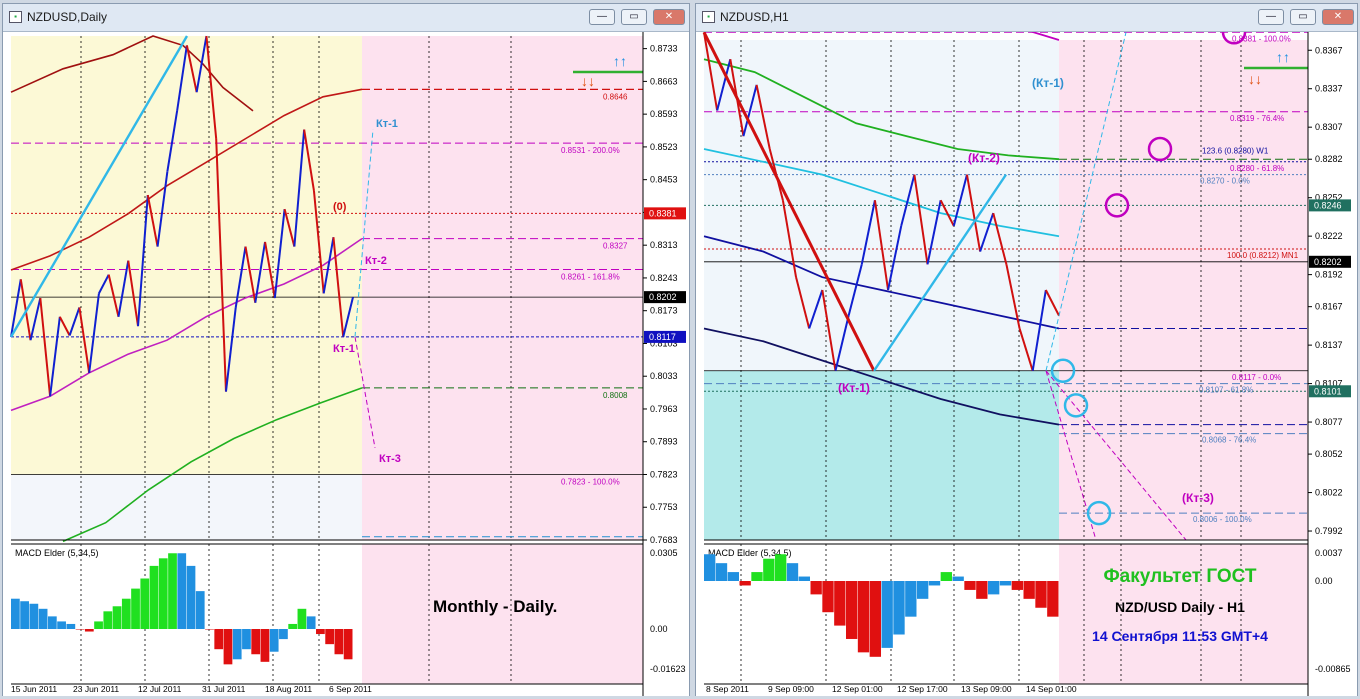 The width and height of the screenshot is (1360, 699). I want to click on price-label: 0.8137, so click(1329, 345).